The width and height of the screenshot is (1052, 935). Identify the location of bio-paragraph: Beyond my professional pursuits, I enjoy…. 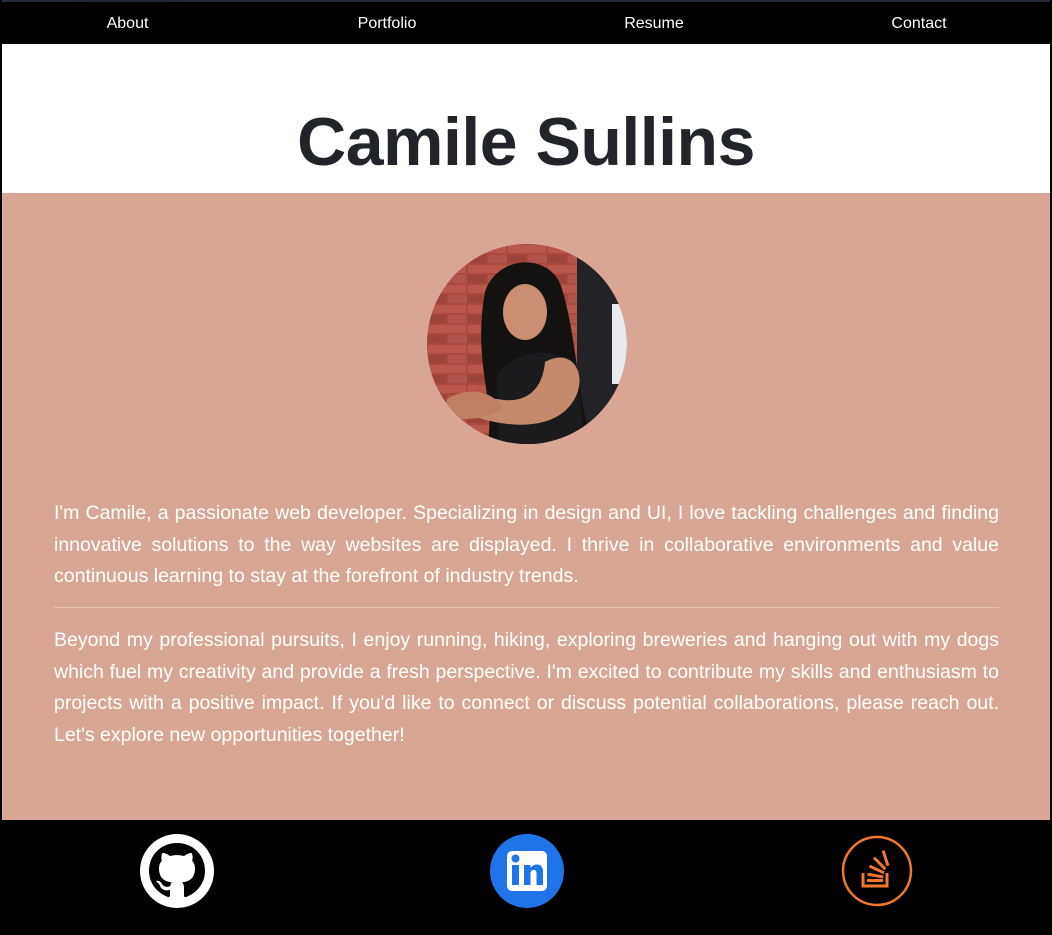
(526, 687).